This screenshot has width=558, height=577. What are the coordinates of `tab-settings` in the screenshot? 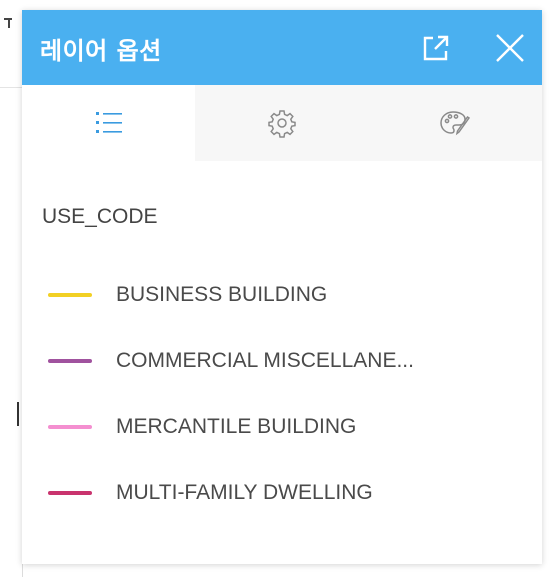 It's located at (282, 123).